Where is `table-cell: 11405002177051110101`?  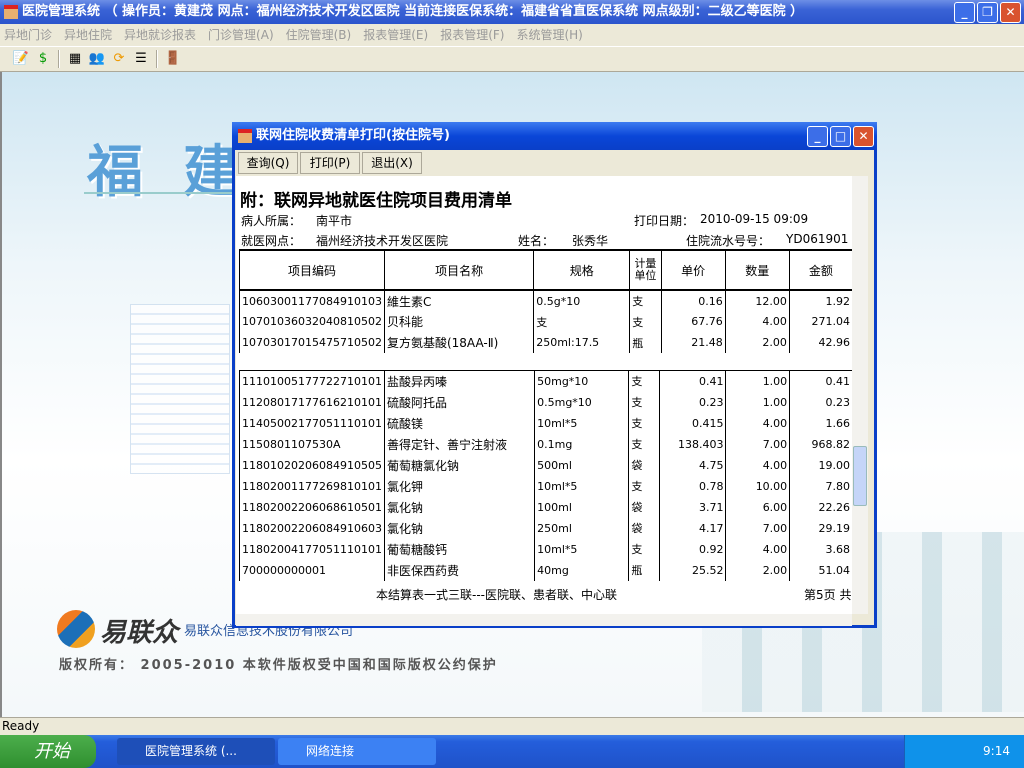 table-cell: 11405002177051110101 is located at coordinates (312, 423).